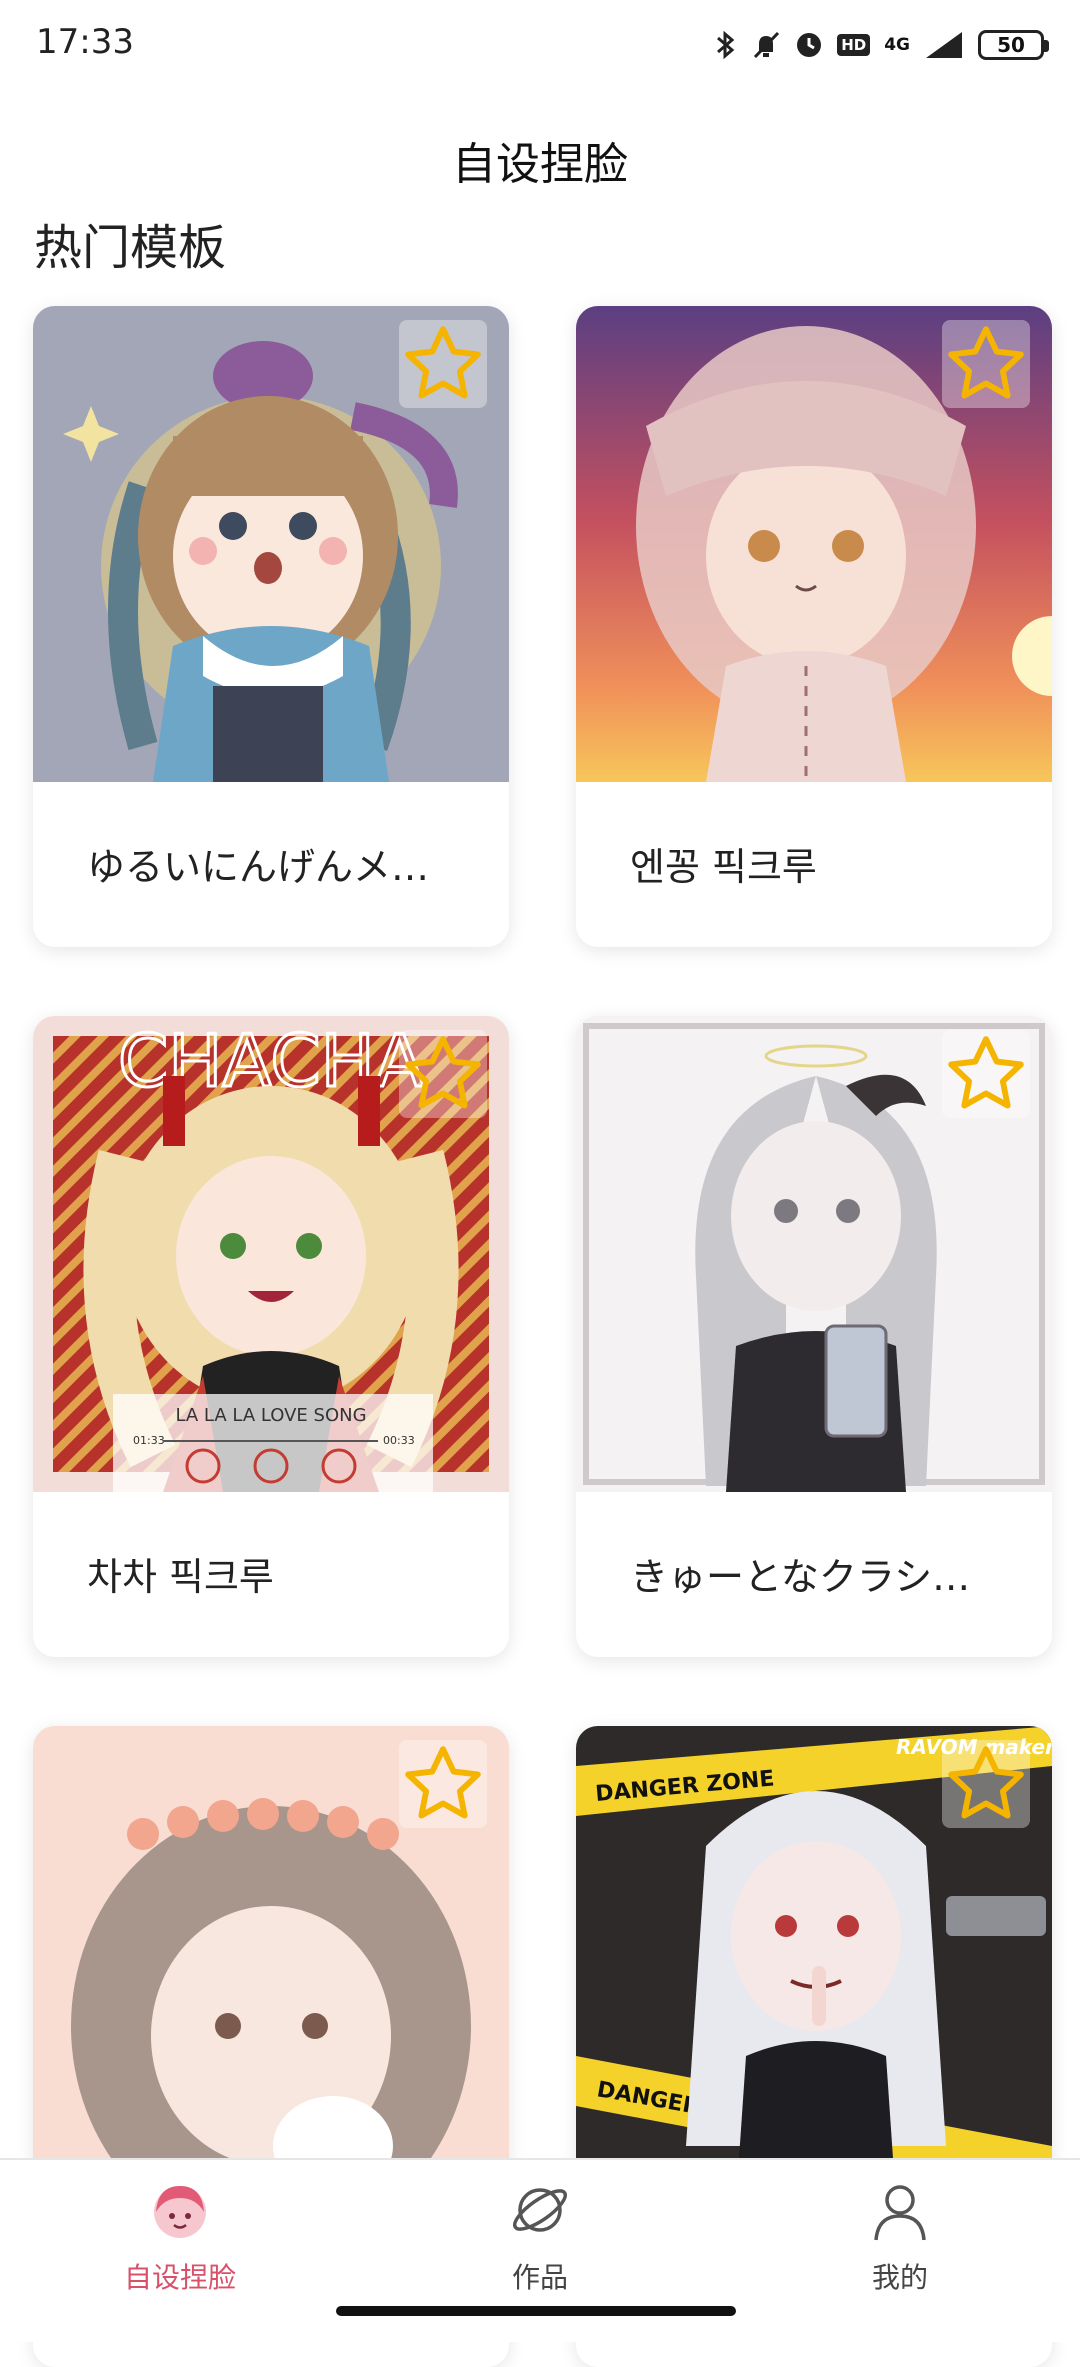 The width and height of the screenshot is (1080, 2367). What do you see at coordinates (897, 44) in the screenshot?
I see `network-type: 4G` at bounding box center [897, 44].